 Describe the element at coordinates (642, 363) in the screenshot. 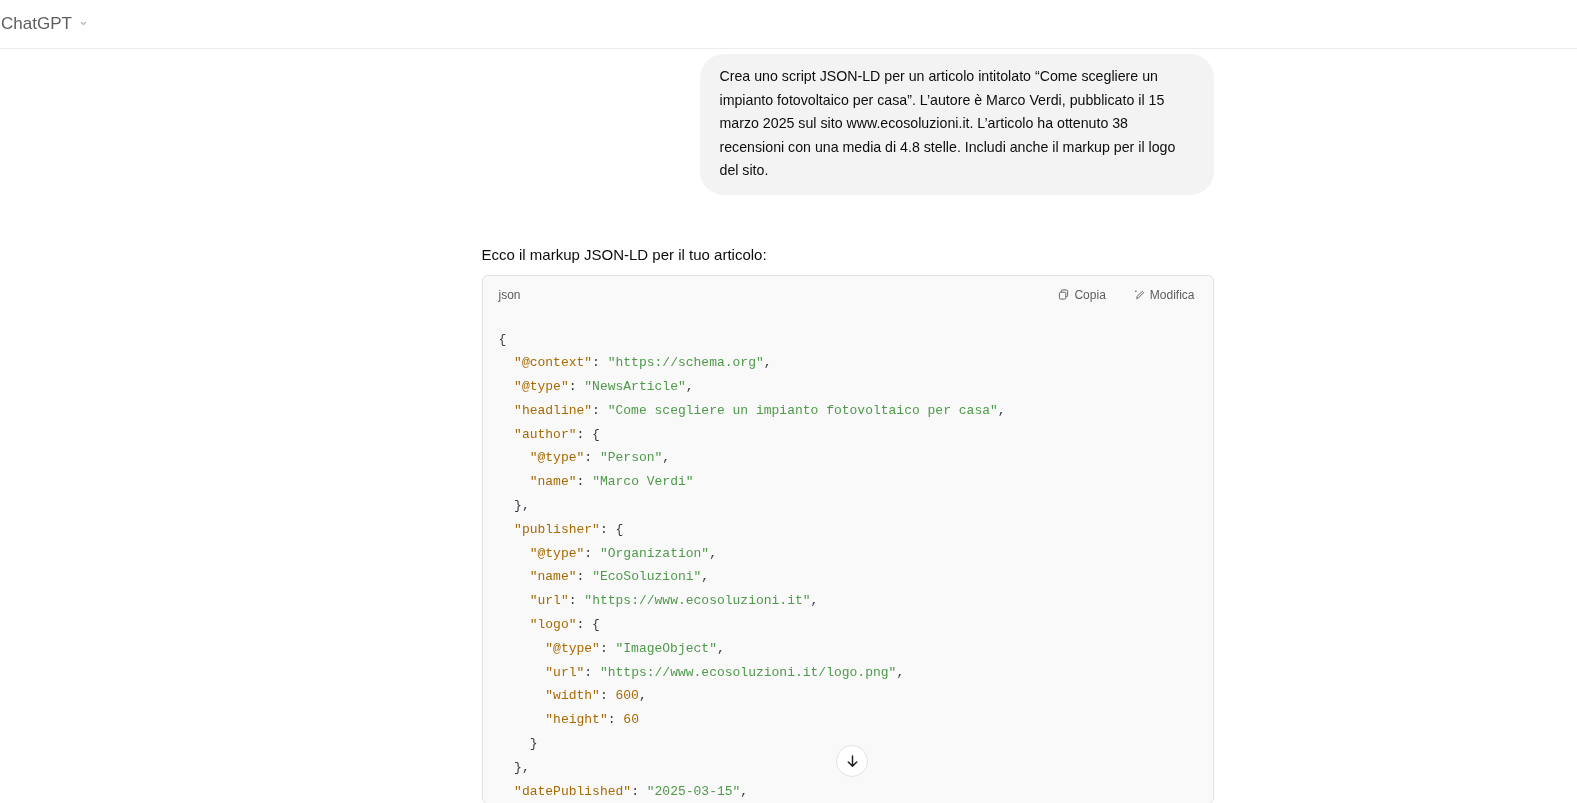

I see `code-line: "@context": "https://schema.org",` at that location.